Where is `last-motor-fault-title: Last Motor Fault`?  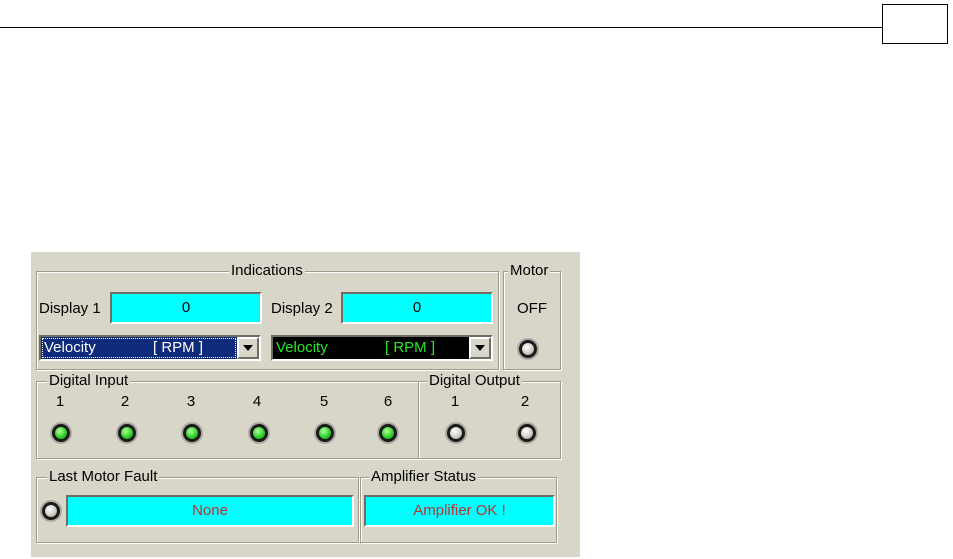 last-motor-fault-title: Last Motor Fault is located at coordinates (103, 477).